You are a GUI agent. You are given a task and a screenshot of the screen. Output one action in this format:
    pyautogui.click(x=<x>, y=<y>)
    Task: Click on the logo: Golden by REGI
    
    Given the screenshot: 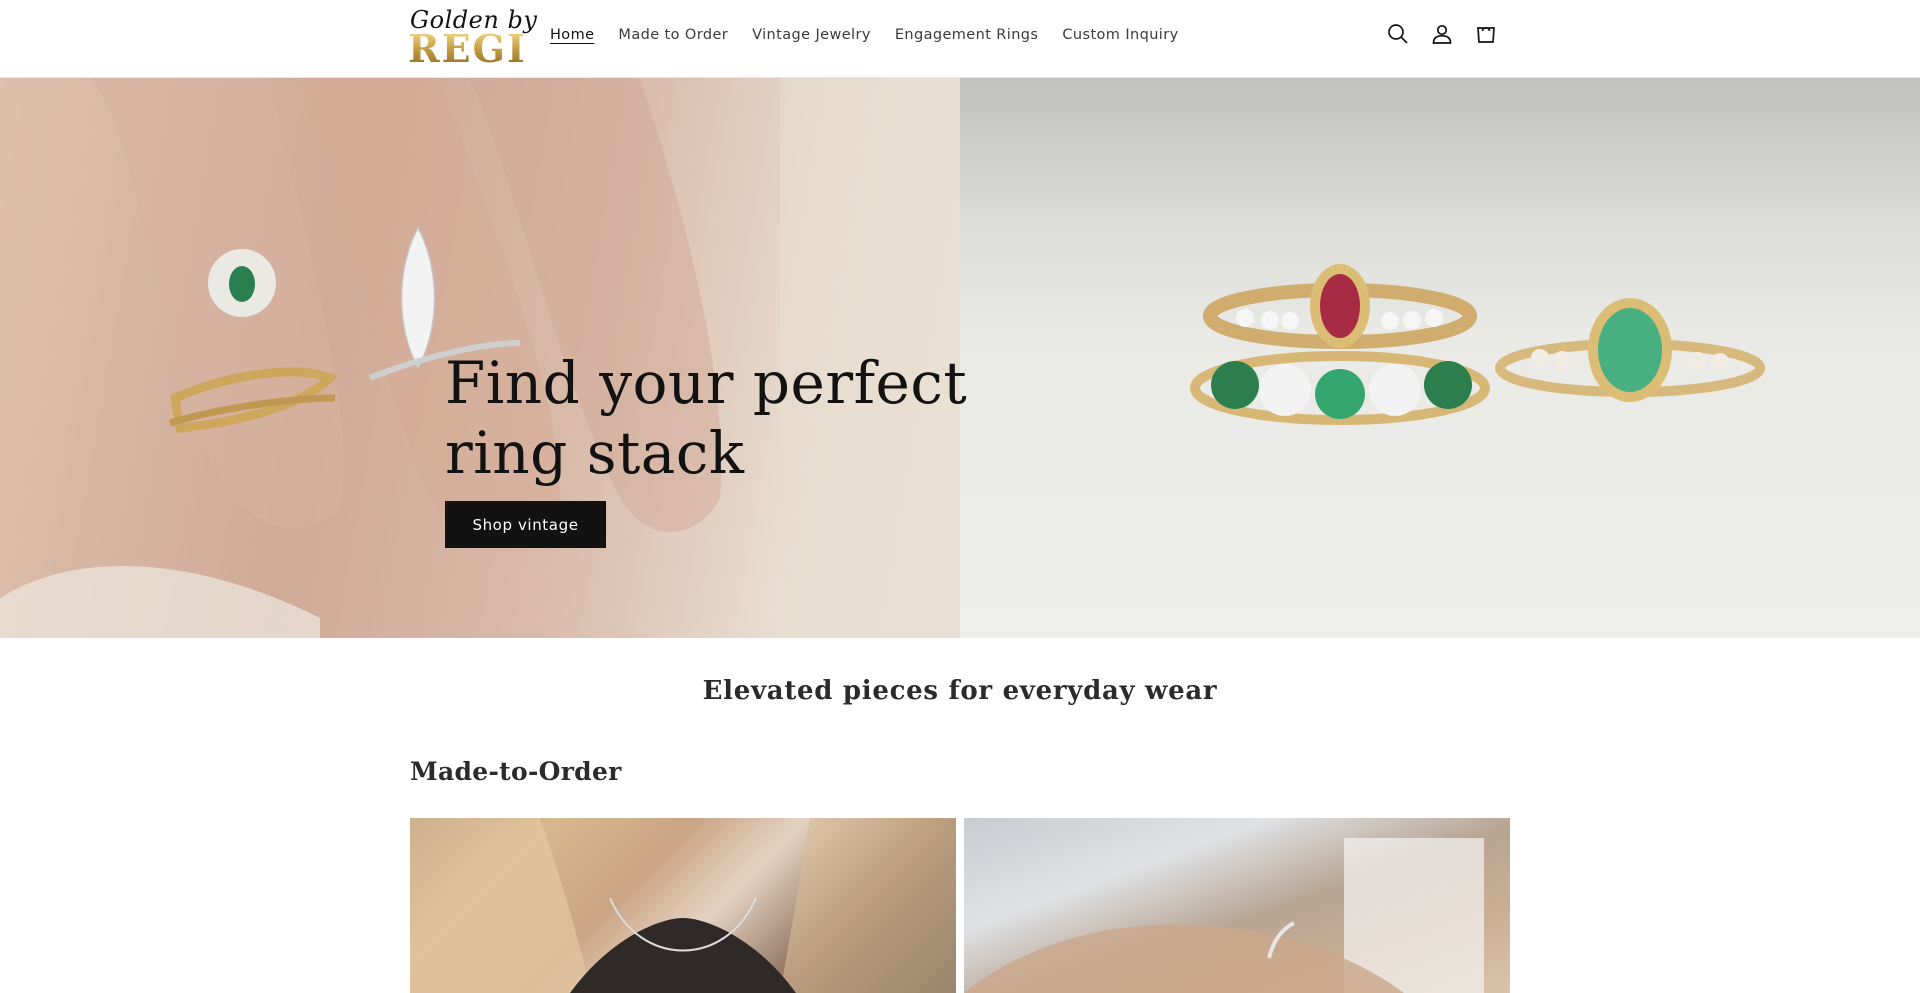 What is the action you would take?
    pyautogui.click(x=472, y=39)
    